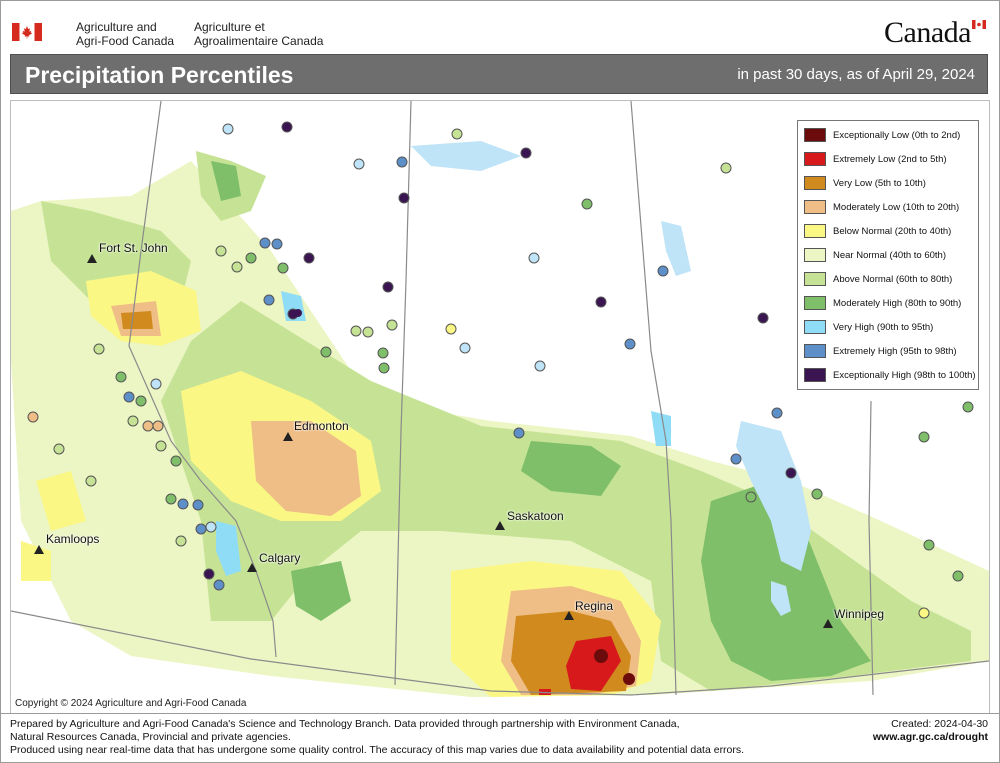 This screenshot has width=1000, height=763. Describe the element at coordinates (535, 516) in the screenshot. I see `city-label-saskatoon: Saskatoon` at that location.